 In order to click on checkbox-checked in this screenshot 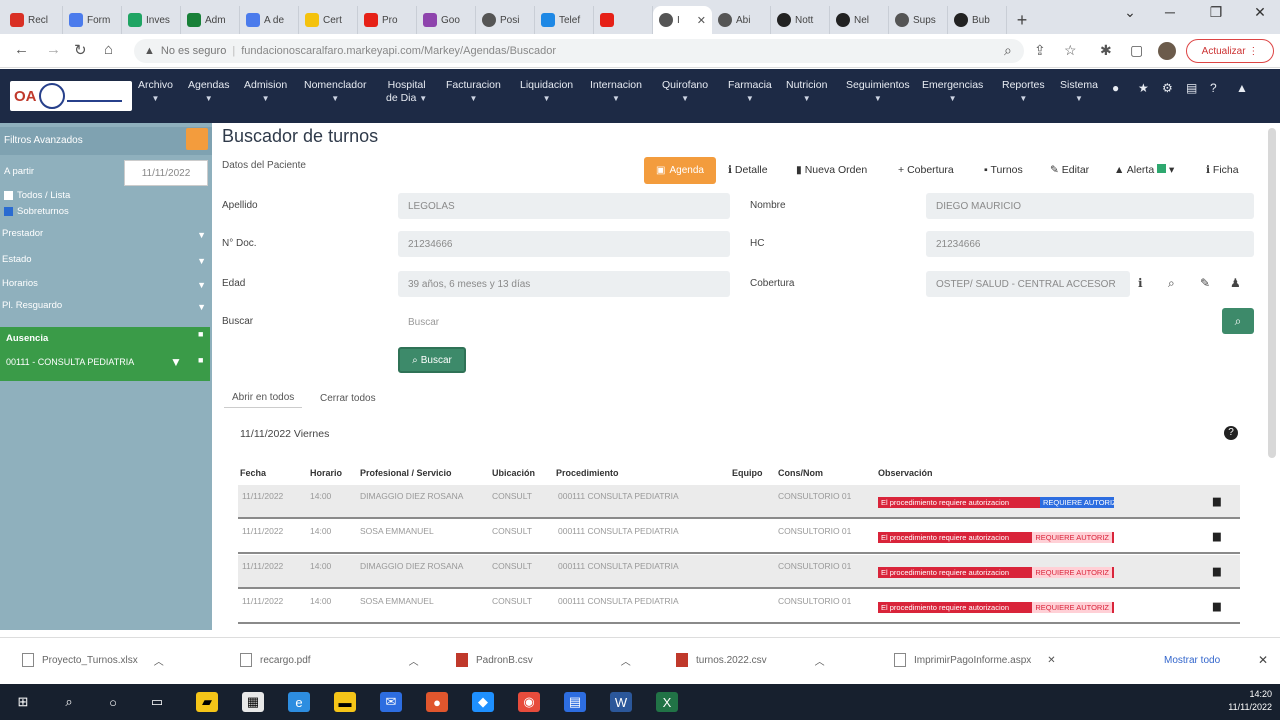, I will do `click(8, 211)`.